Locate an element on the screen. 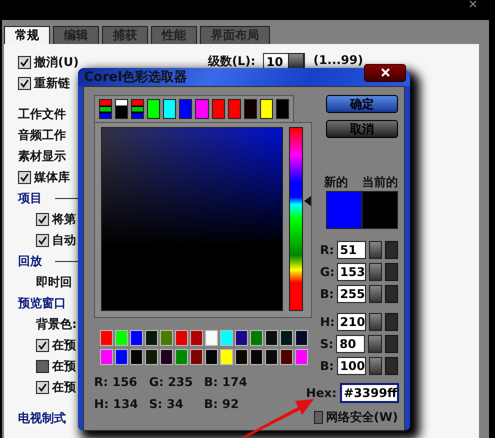  close-button is located at coordinates (385, 73).